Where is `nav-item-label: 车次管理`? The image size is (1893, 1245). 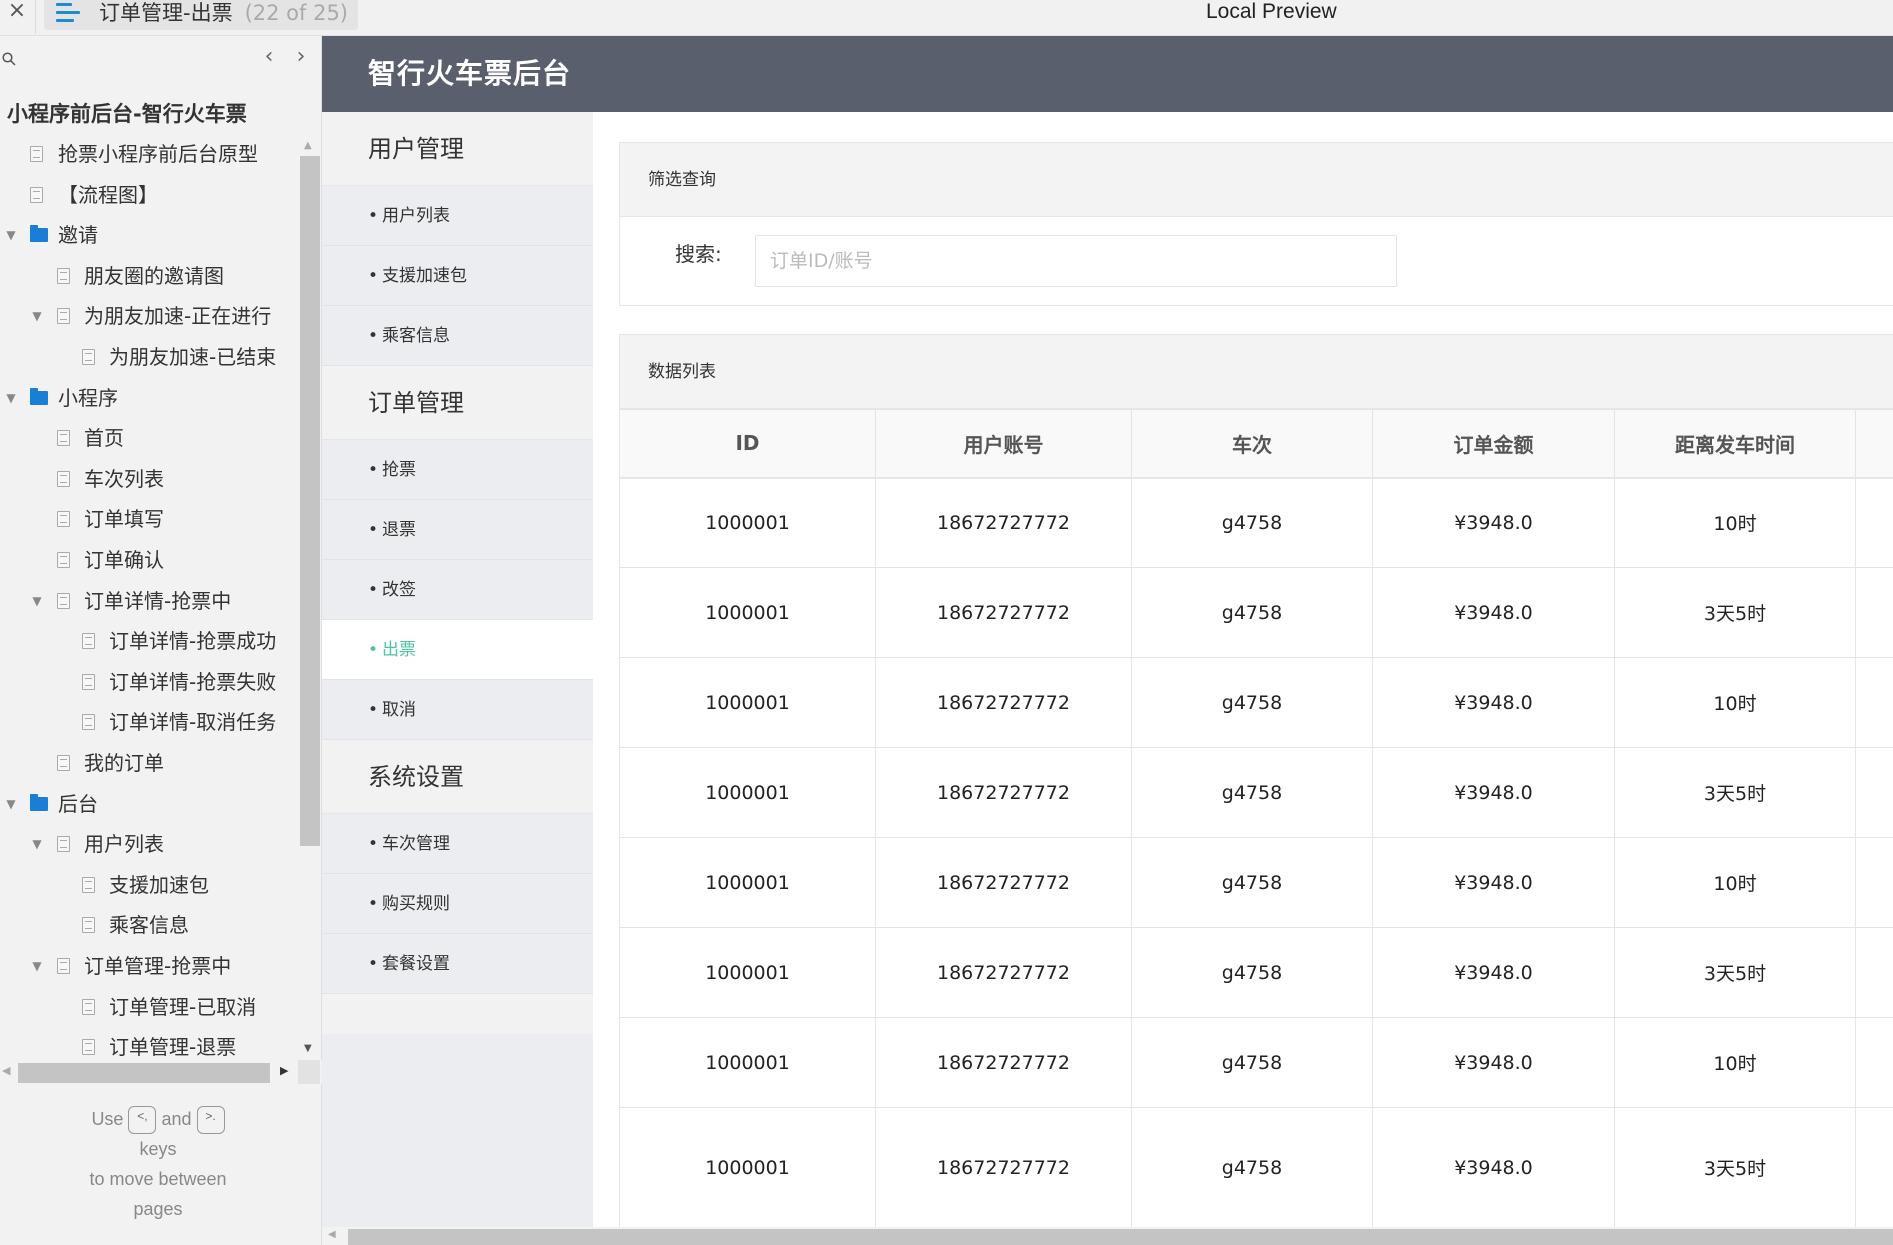
nav-item-label: 车次管理 is located at coordinates (416, 844).